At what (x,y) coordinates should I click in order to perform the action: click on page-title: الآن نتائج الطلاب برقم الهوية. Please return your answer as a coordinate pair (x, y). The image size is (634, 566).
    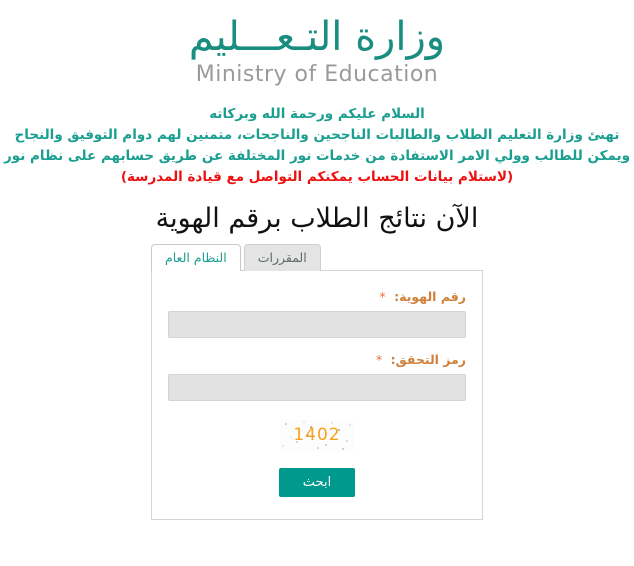
    Looking at the image, I should click on (317, 219).